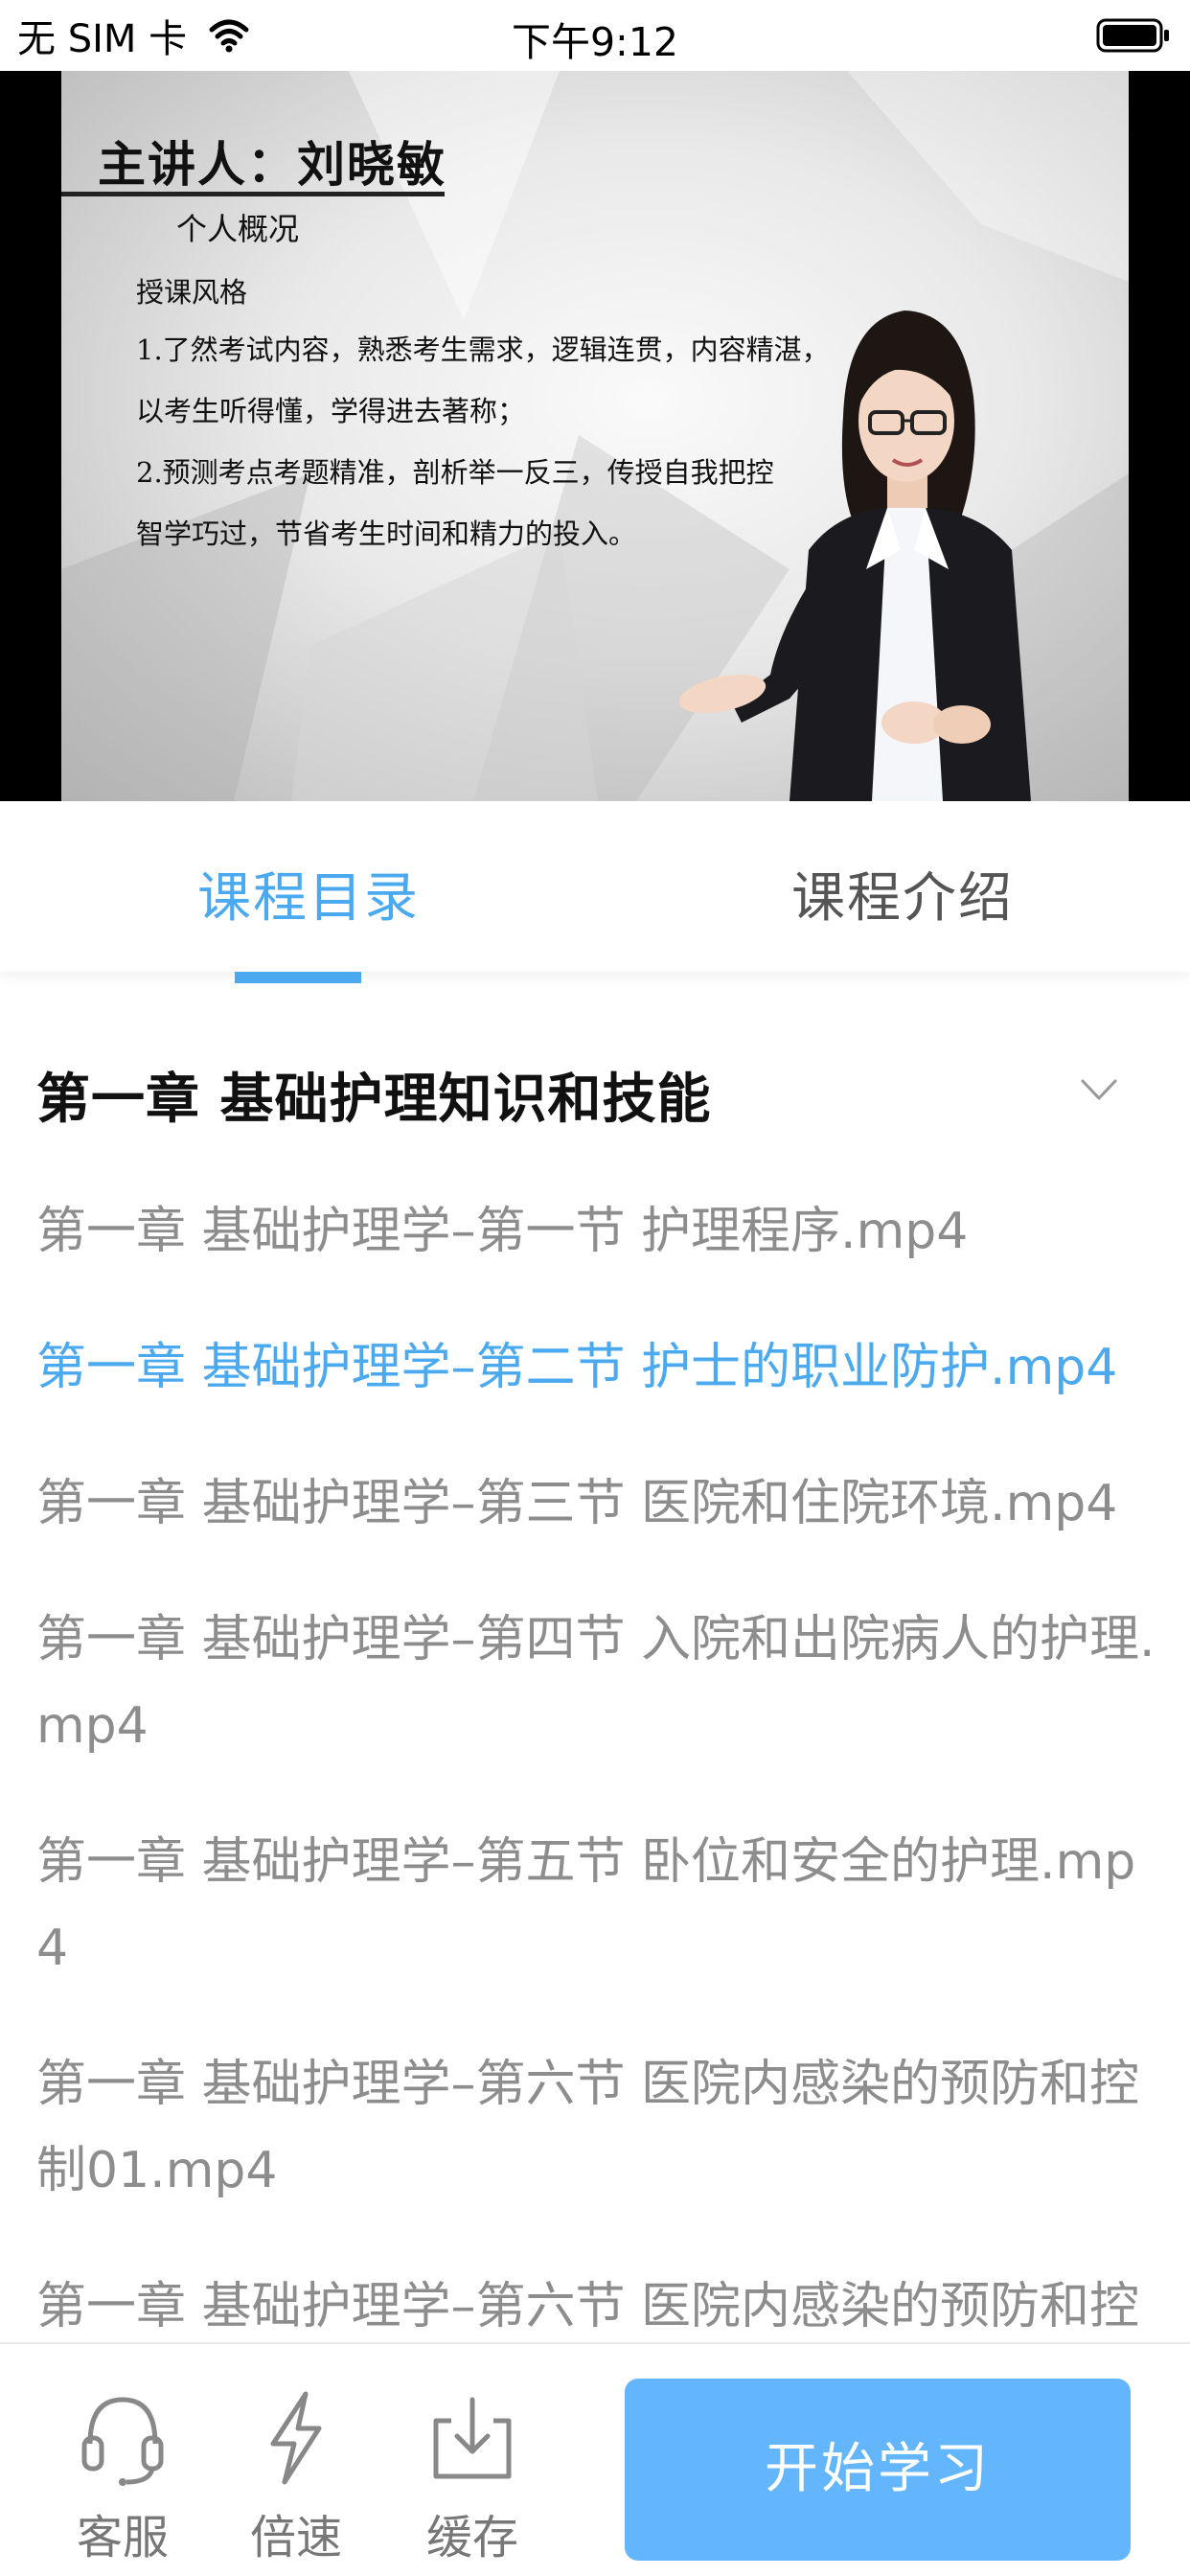 This screenshot has width=1190, height=2576. Describe the element at coordinates (1099, 1089) in the screenshot. I see `chevron-down-icon` at that location.